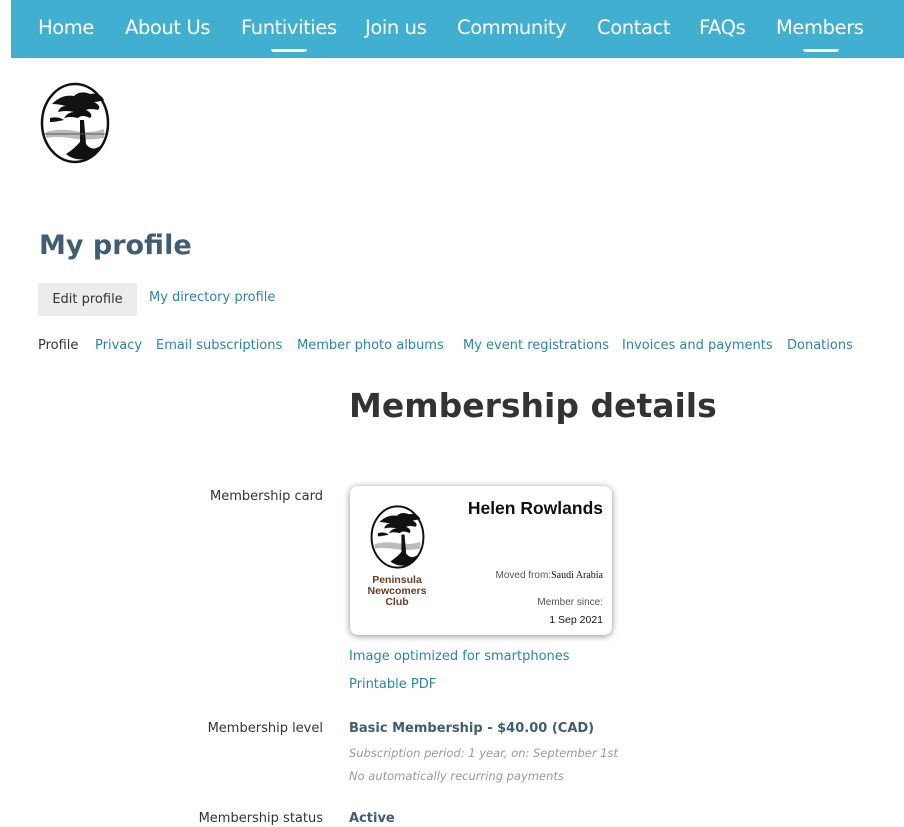 This screenshot has width=904, height=827. What do you see at coordinates (115, 245) in the screenshot?
I see `page-title: My profile` at bounding box center [115, 245].